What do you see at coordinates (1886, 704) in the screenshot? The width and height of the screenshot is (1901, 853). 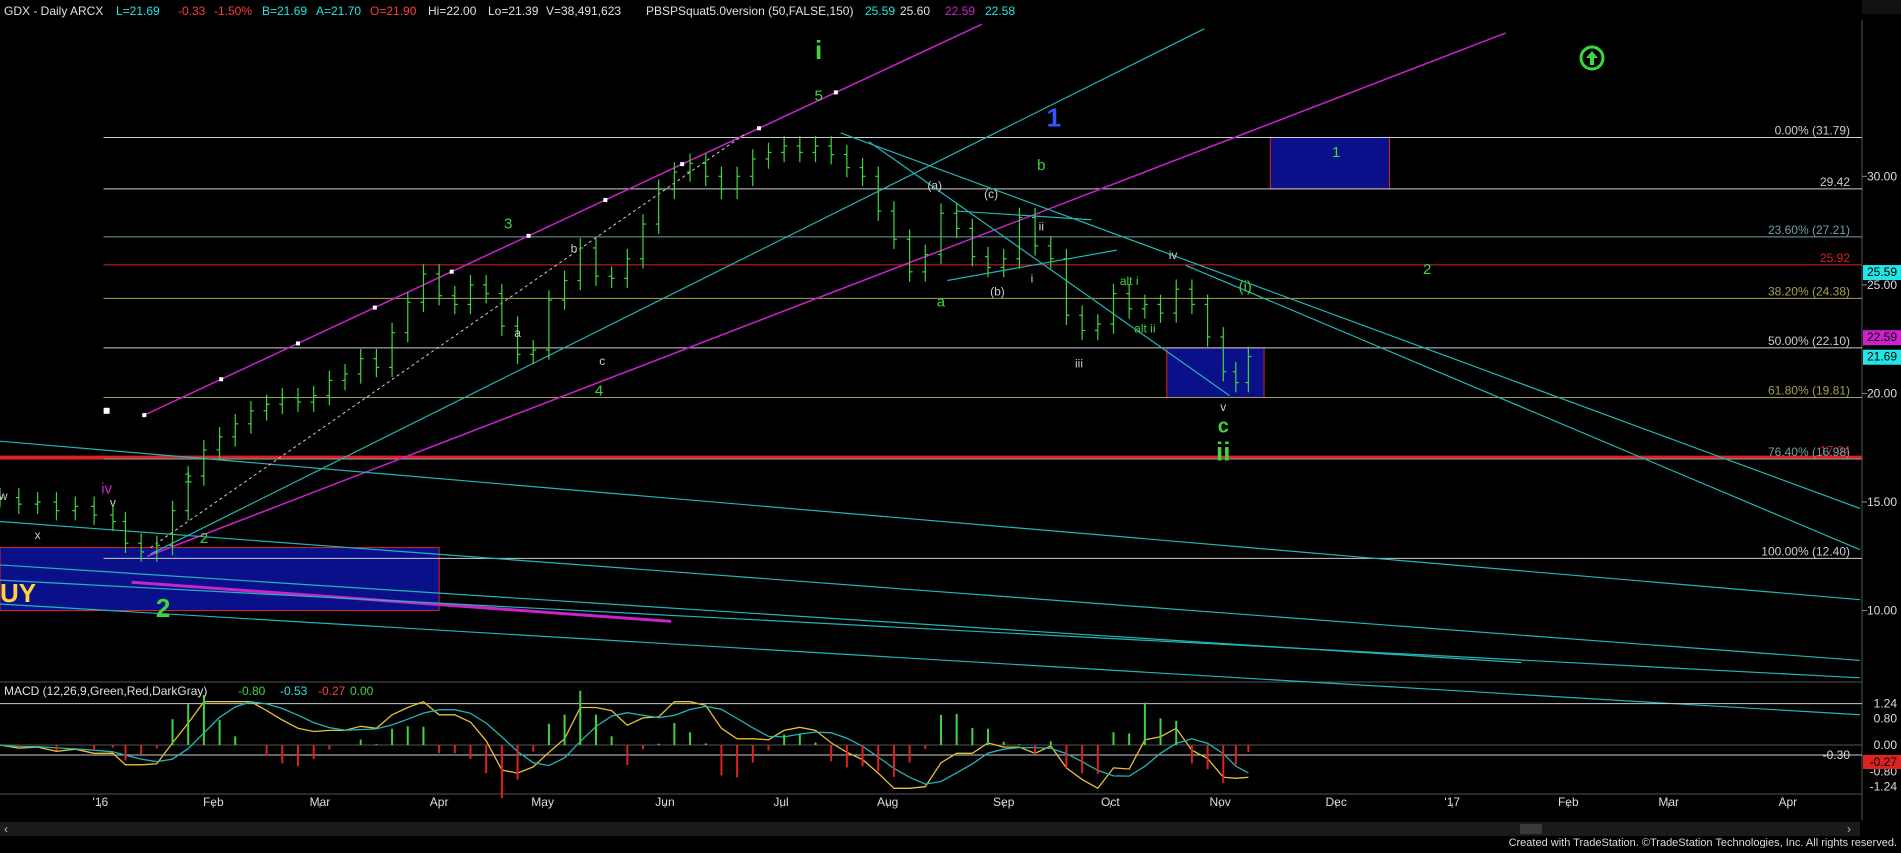 I see `macd-scale-0: 1.24` at bounding box center [1886, 704].